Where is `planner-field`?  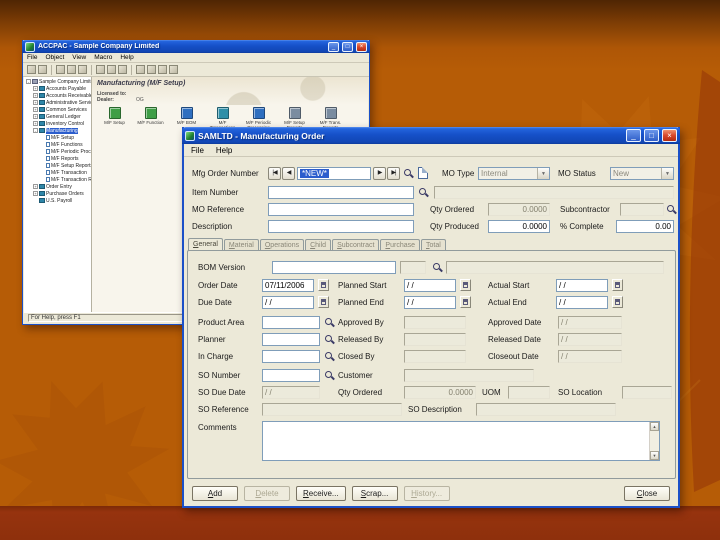 planner-field is located at coordinates (291, 339).